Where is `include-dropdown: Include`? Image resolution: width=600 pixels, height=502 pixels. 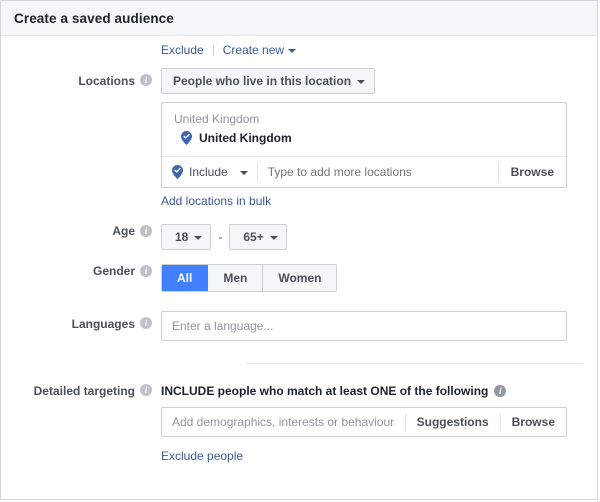
include-dropdown: Include is located at coordinates (209, 172).